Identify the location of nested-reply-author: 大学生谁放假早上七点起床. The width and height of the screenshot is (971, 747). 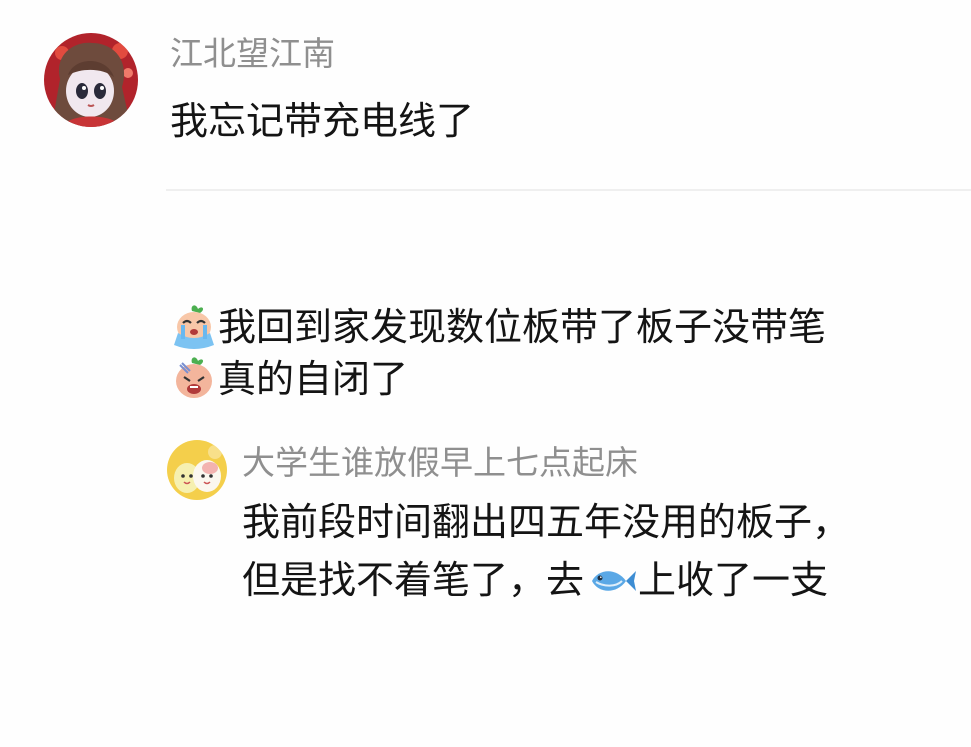
(440, 463).